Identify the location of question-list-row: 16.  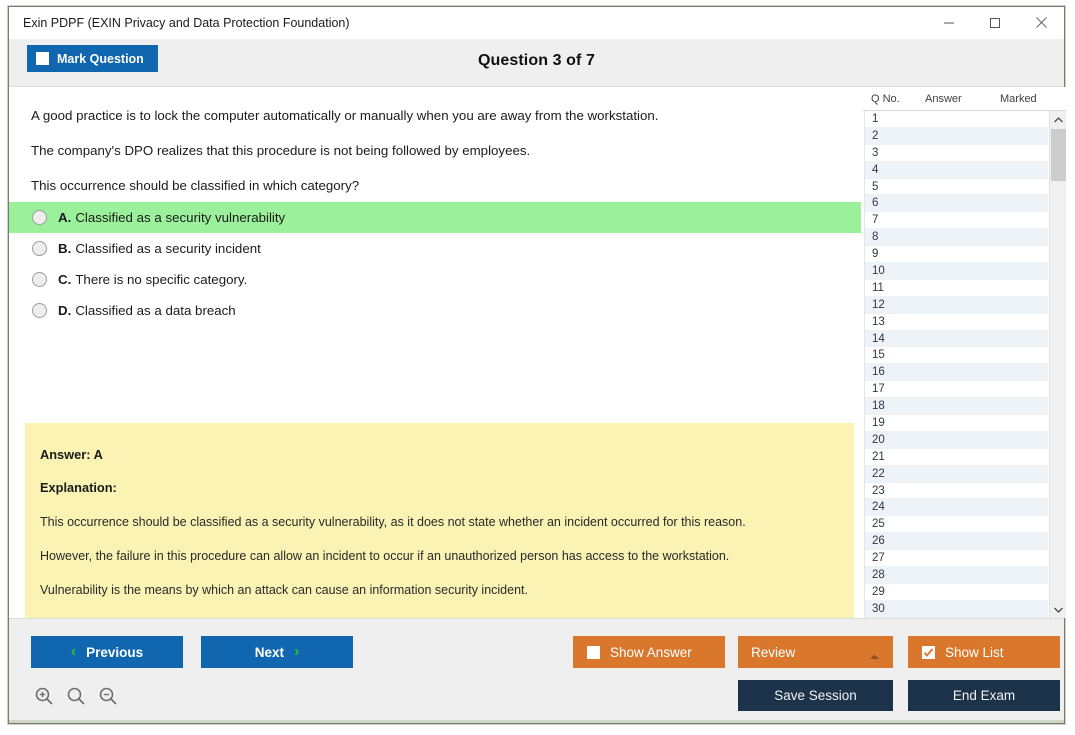
(956, 373).